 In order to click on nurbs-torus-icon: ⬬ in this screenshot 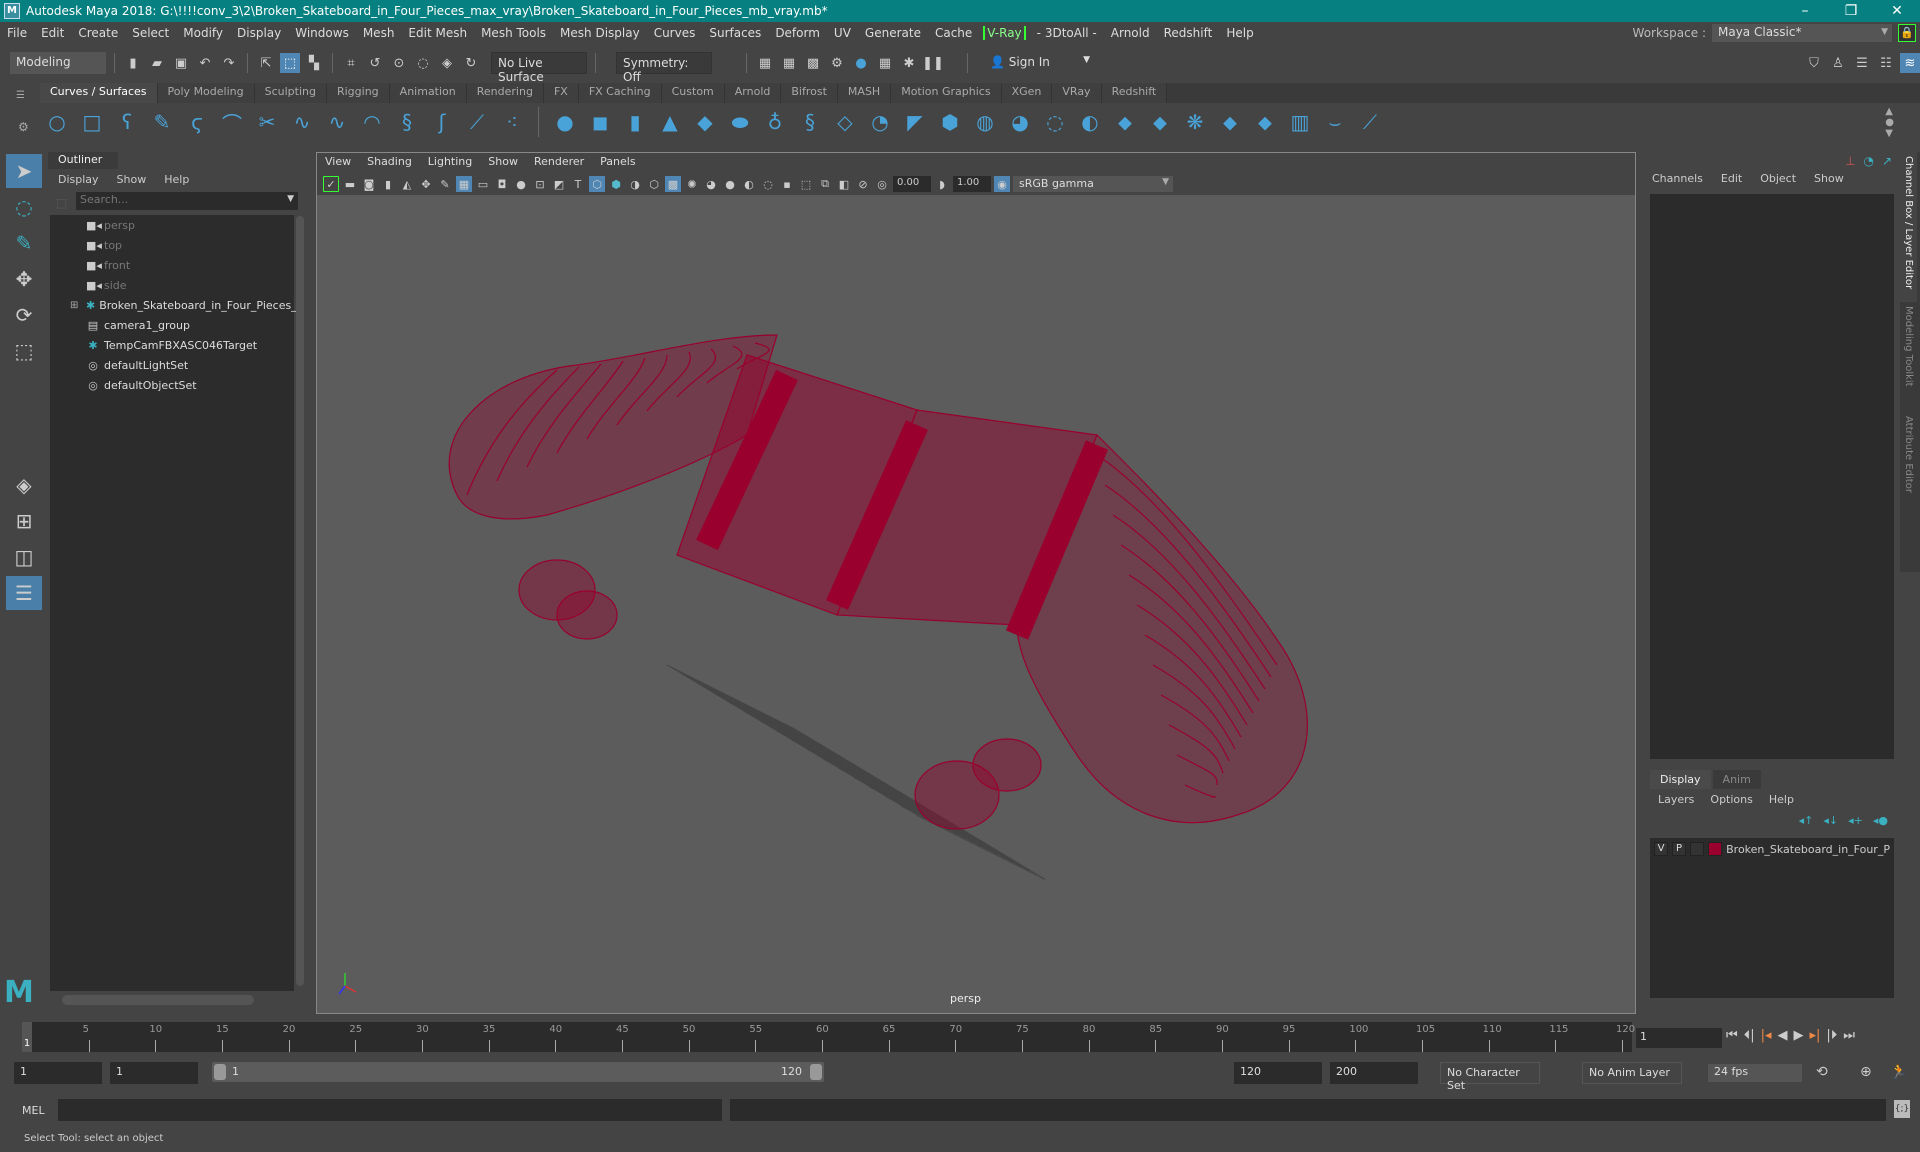, I will do `click(740, 122)`.